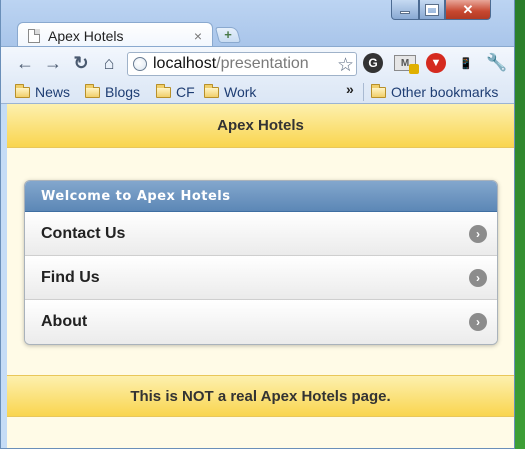 This screenshot has width=525, height=449. Describe the element at coordinates (260, 396) in the screenshot. I see `page-footer: This is NOT a real Apex Hotels page.` at that location.